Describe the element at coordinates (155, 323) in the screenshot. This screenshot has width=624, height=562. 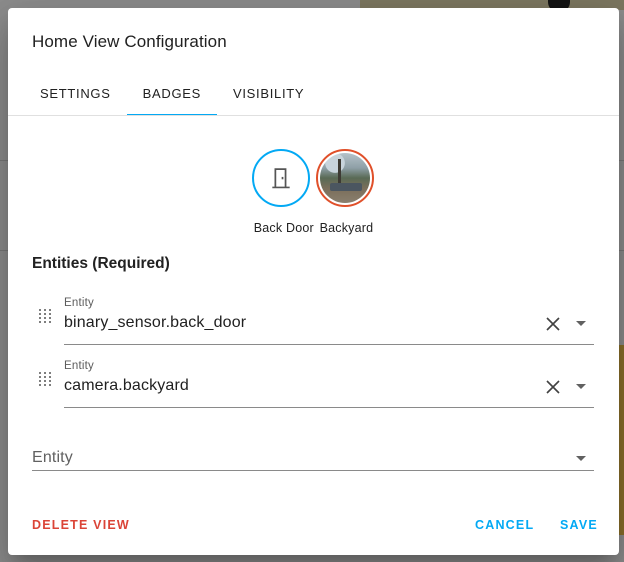
I see `entity-field-value: binary_sensor.back_door` at that location.